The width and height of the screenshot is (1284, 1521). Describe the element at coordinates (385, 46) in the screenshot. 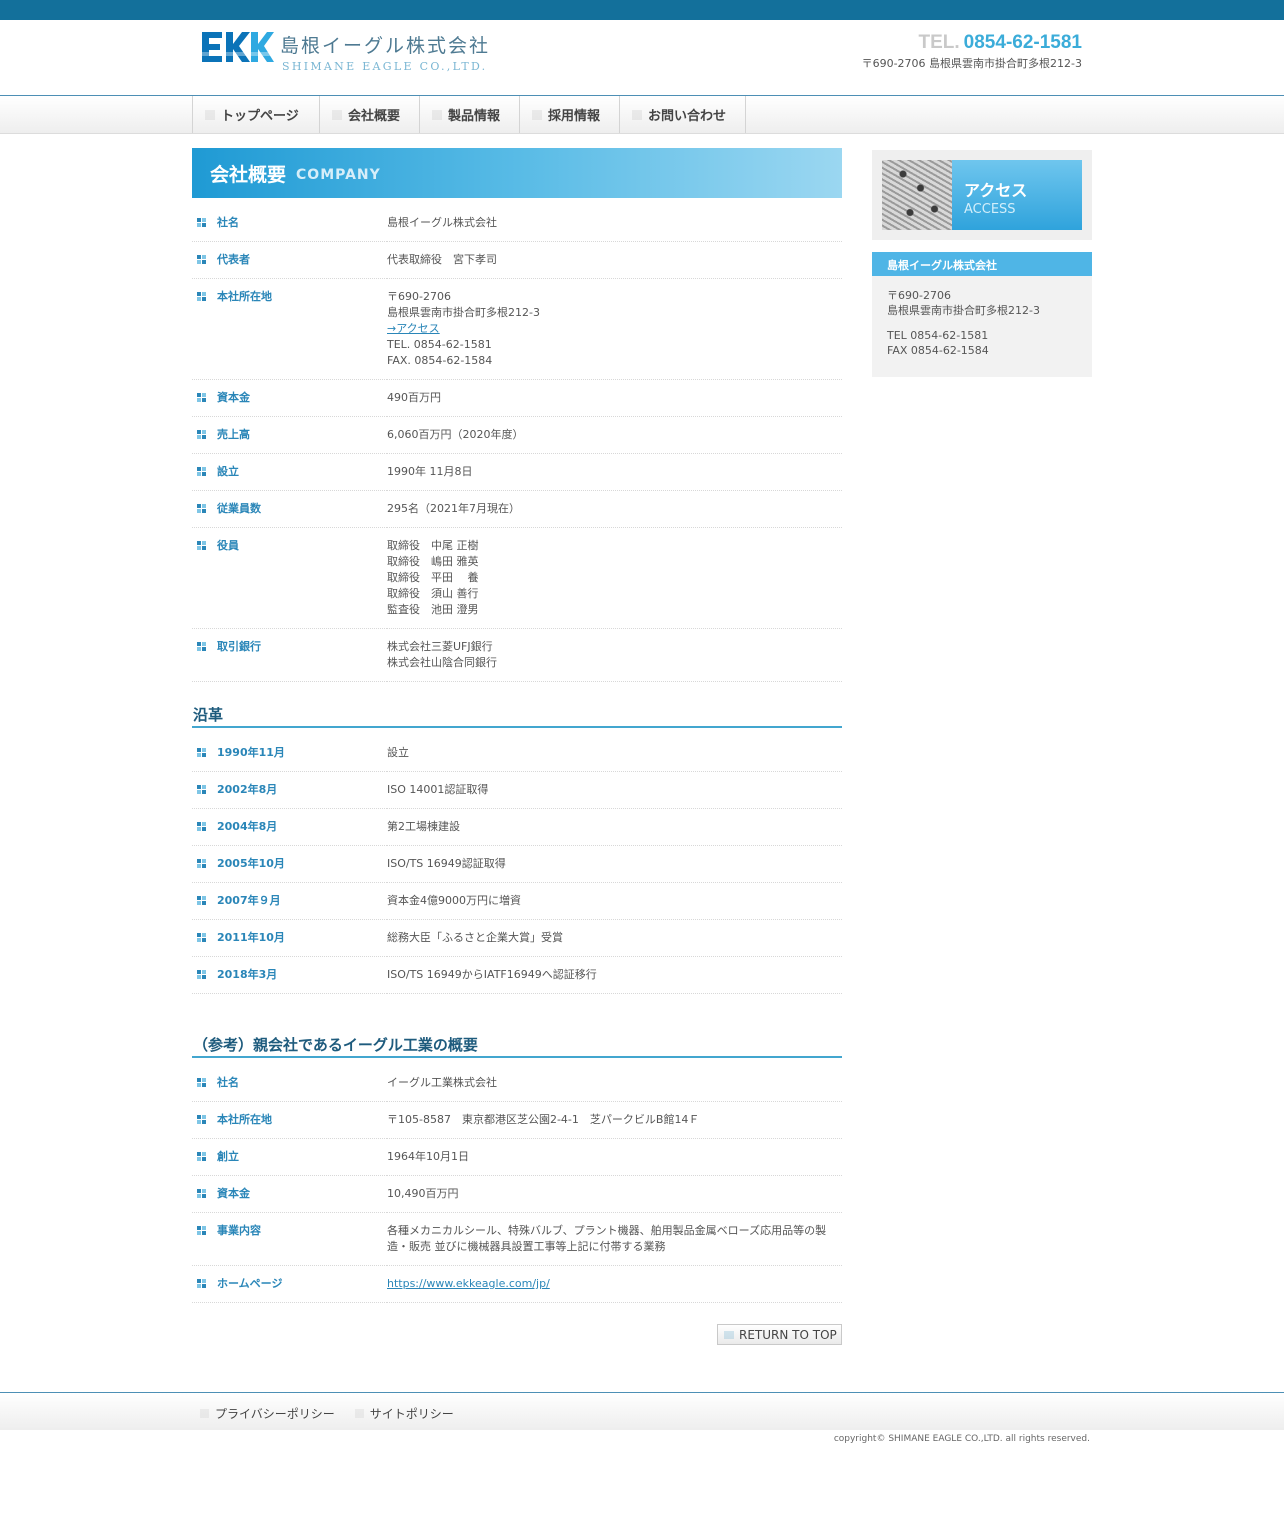

I see `company-name-jp: 島根イーグル株式会社` at that location.